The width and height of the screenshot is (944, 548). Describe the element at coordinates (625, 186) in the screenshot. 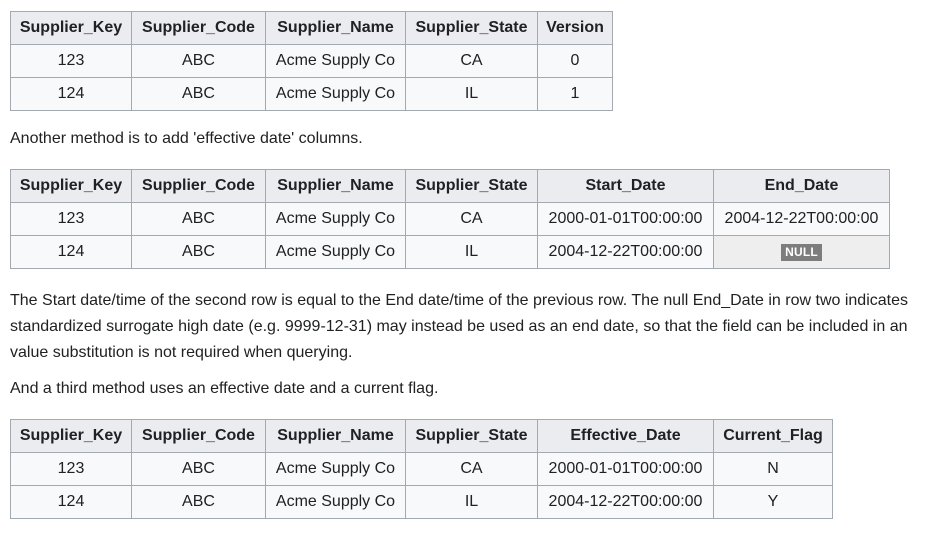

I see `column-header: Start_Date` at that location.